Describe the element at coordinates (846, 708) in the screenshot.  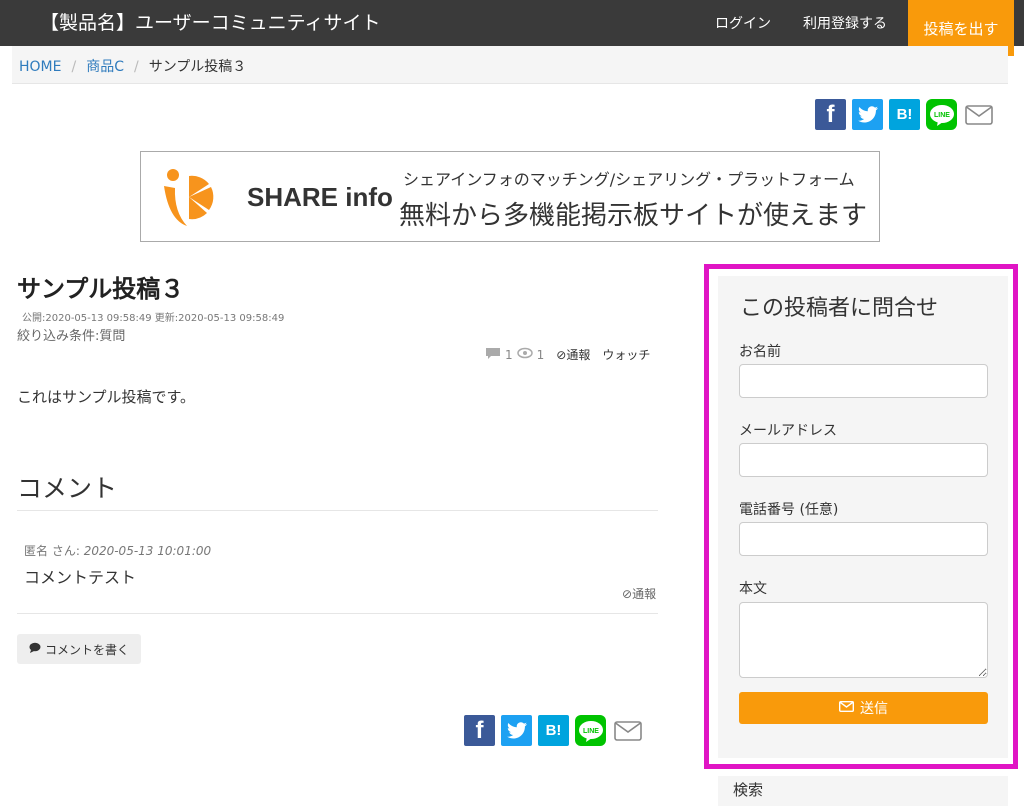
I see `envelope-icon` at that location.